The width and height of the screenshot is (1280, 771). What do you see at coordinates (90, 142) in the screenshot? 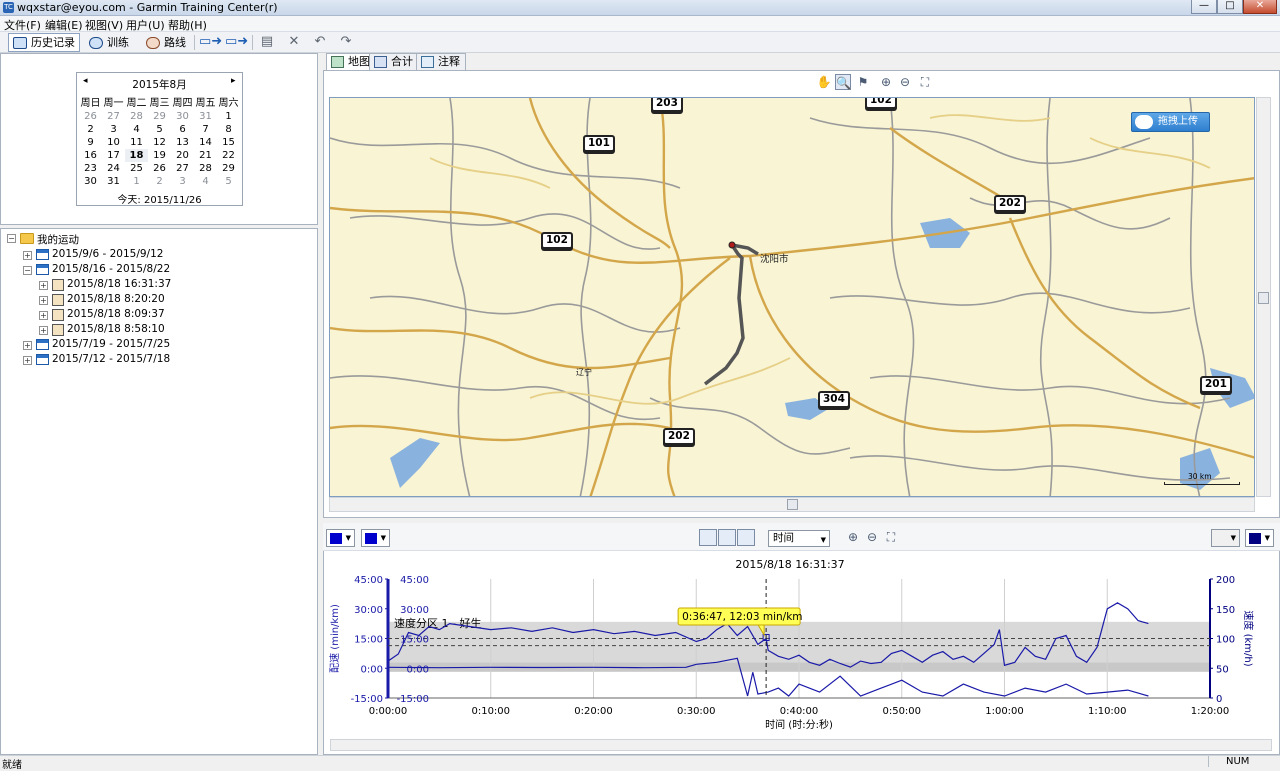
I see `calendar-day: 9` at bounding box center [90, 142].